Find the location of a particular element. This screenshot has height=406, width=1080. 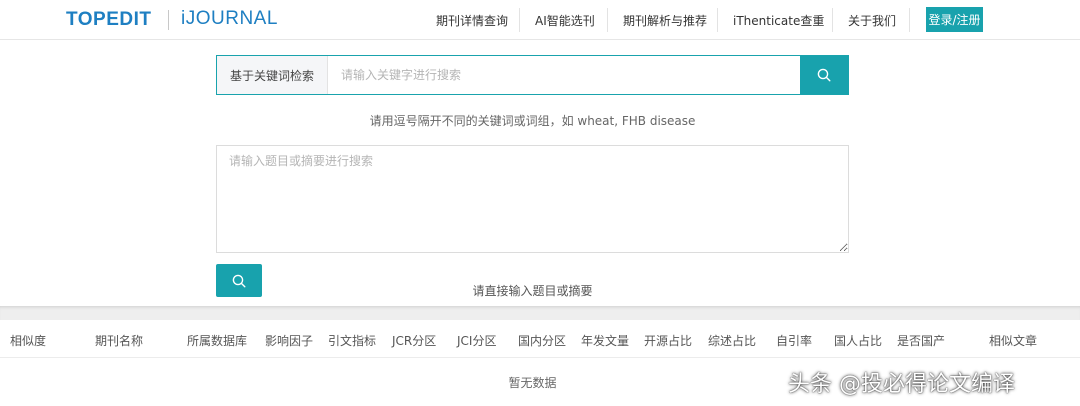

col-database: 所属数据库 is located at coordinates (217, 340).